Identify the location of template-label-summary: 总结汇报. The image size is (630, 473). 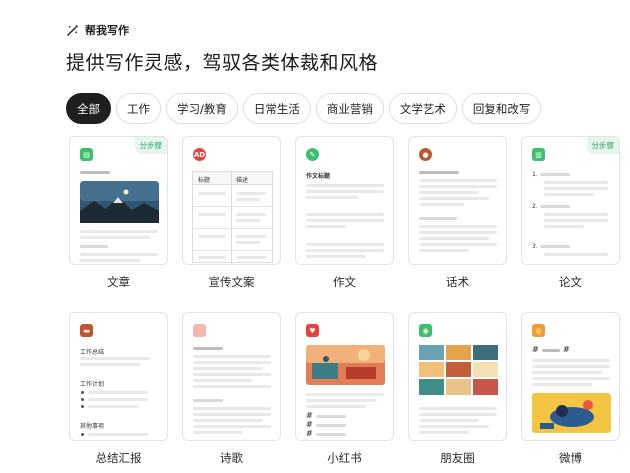
(118, 458).